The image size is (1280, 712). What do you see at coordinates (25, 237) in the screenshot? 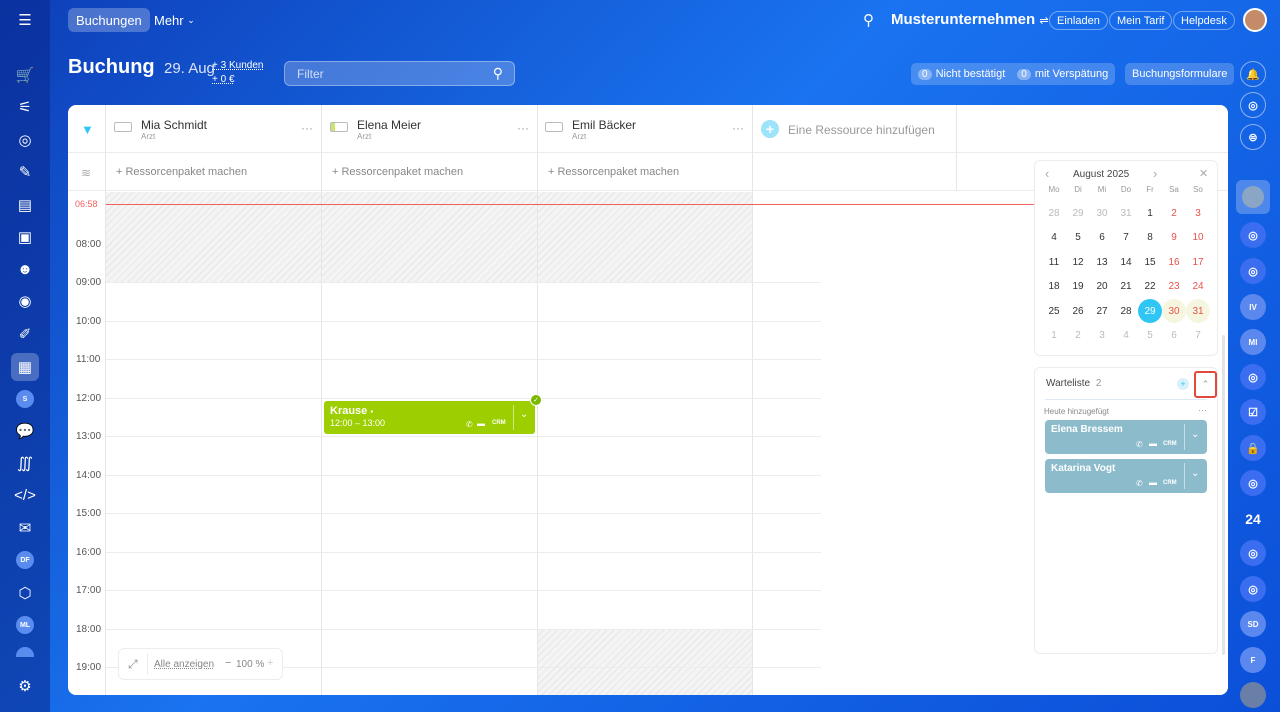
I see `contact-card-icon: ▣` at bounding box center [25, 237].